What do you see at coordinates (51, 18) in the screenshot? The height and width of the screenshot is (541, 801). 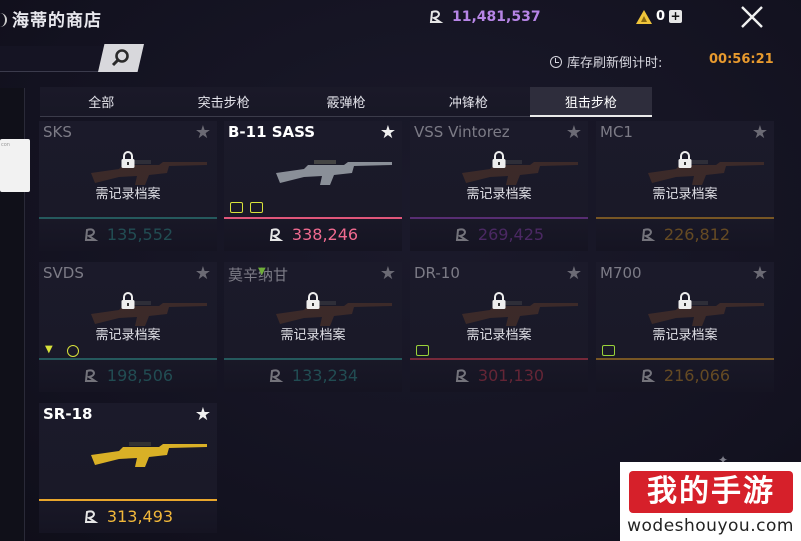 I see `shop-title: 海蒂的商店` at bounding box center [51, 18].